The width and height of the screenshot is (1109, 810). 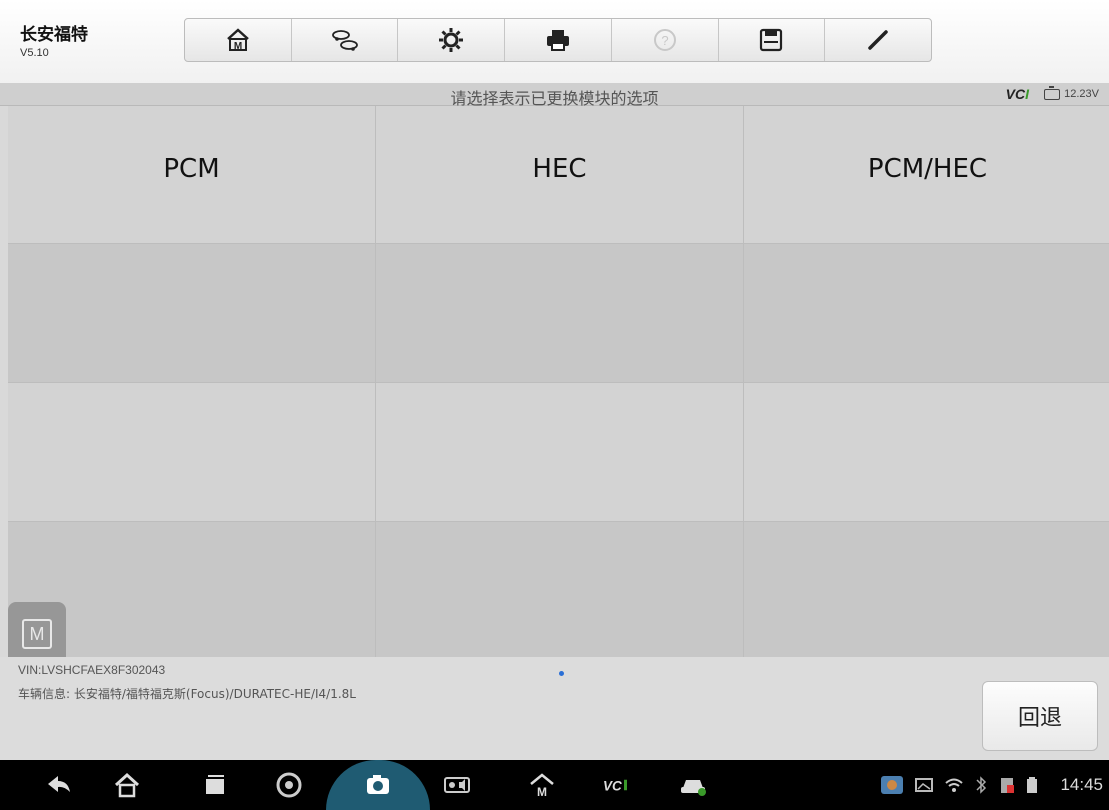 I want to click on option-cell-pcm-hec: PCM/HEC, so click(x=926, y=174).